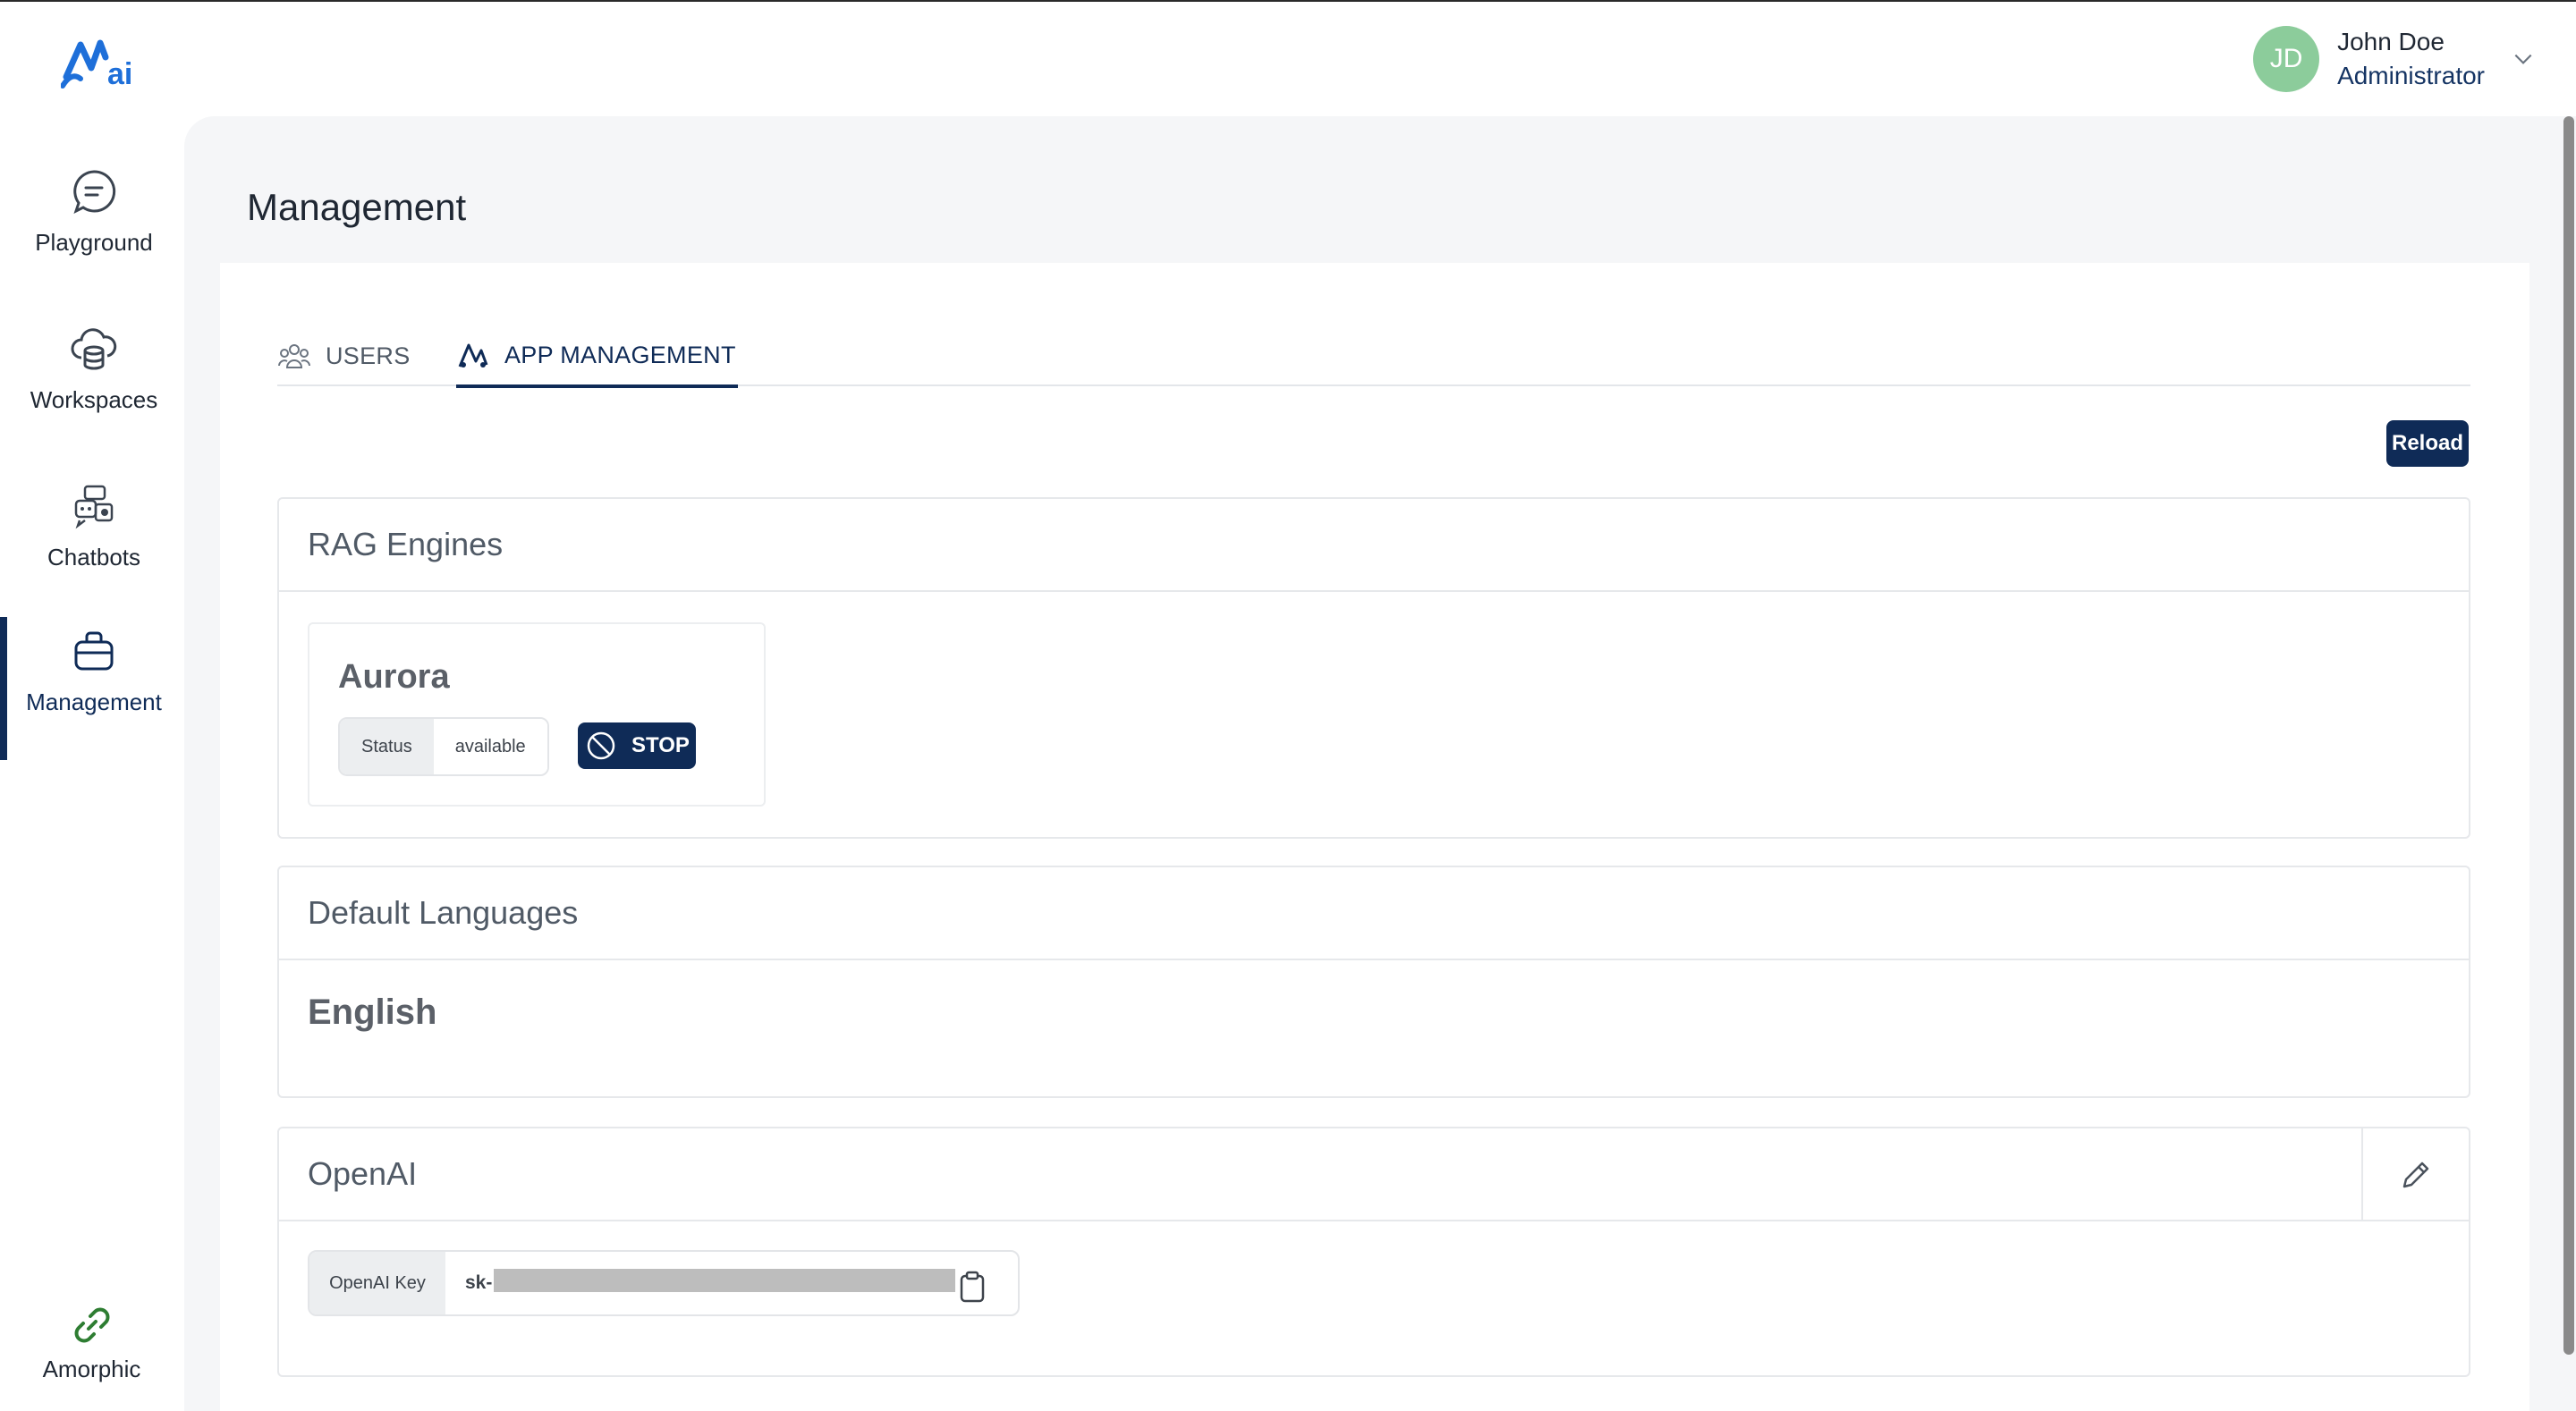 The image size is (2576, 1411). I want to click on ban-icon, so click(601, 746).